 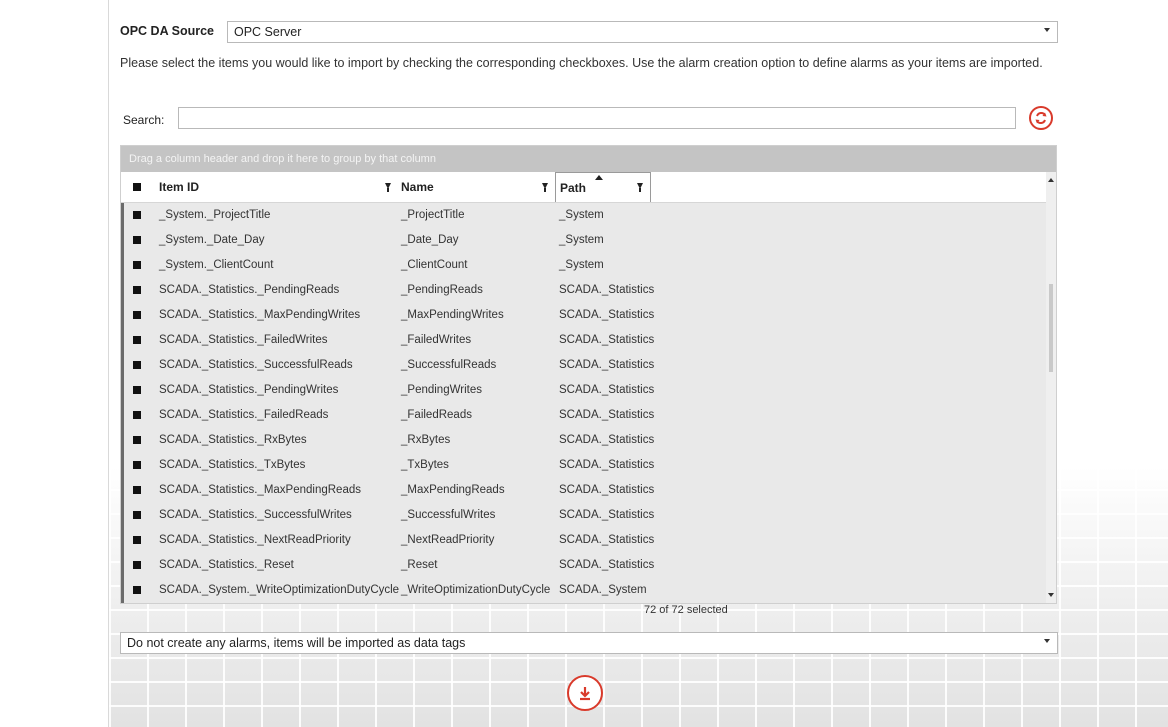 I want to click on refresh-icon, so click(x=1041, y=118).